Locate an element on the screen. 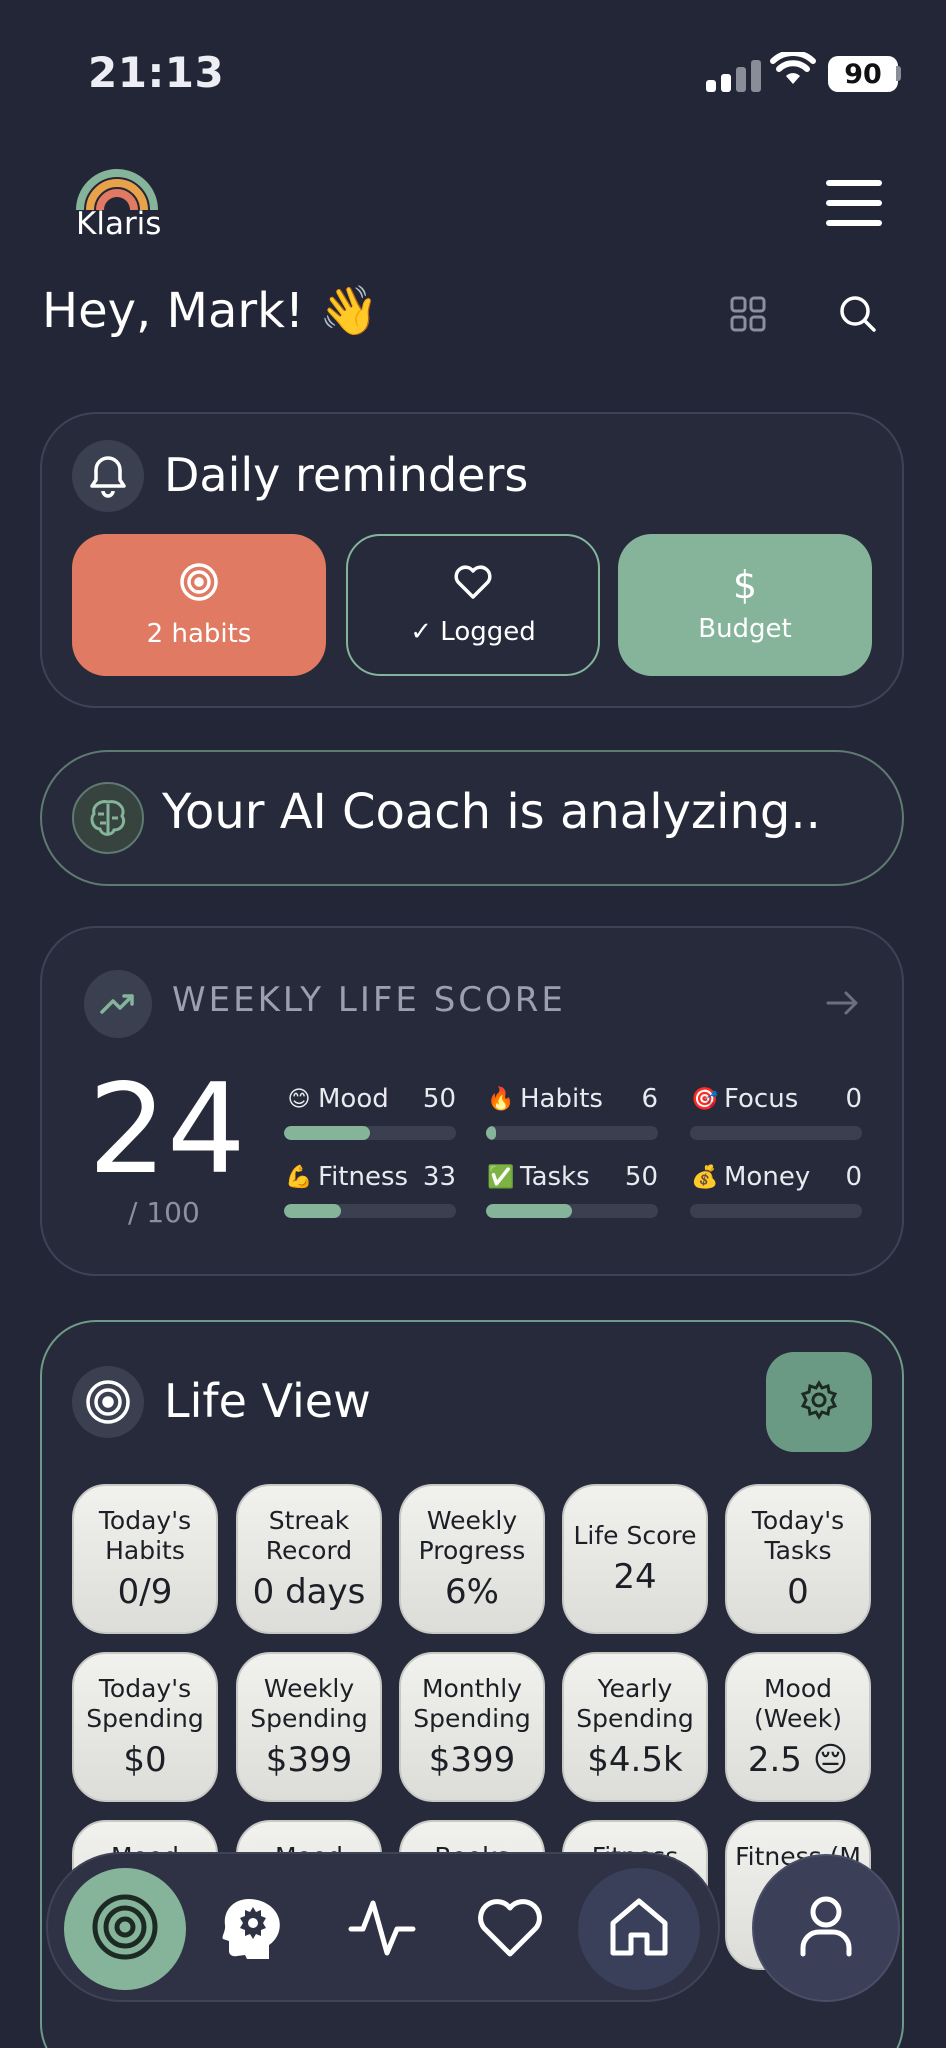 This screenshot has height=2048, width=946. nav-health-tab is located at coordinates (510, 1930).